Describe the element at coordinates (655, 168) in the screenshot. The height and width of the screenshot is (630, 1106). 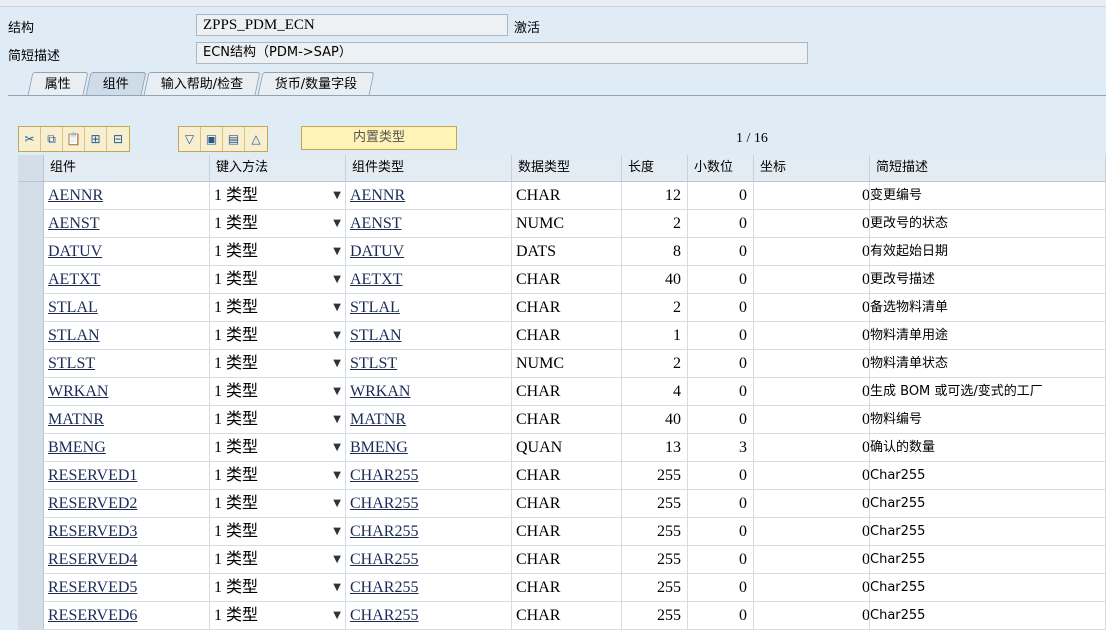
I see `col-length: 长度` at that location.